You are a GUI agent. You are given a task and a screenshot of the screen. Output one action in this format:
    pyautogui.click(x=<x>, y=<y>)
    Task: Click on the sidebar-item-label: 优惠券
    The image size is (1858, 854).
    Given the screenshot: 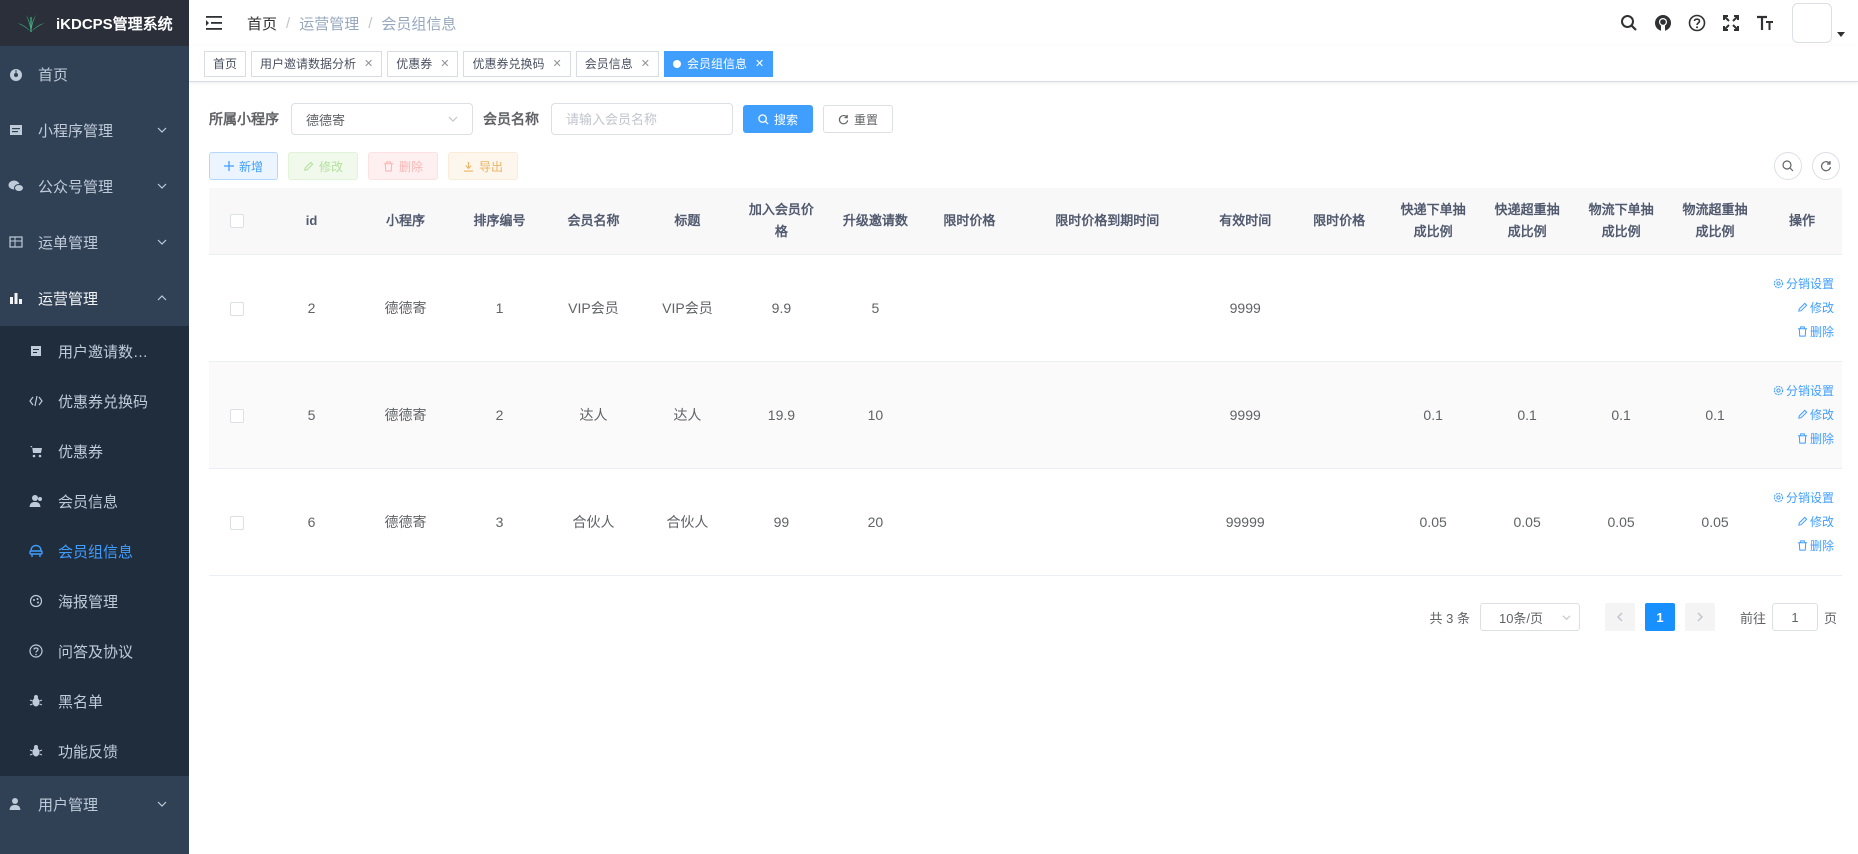 What is the action you would take?
    pyautogui.click(x=81, y=452)
    